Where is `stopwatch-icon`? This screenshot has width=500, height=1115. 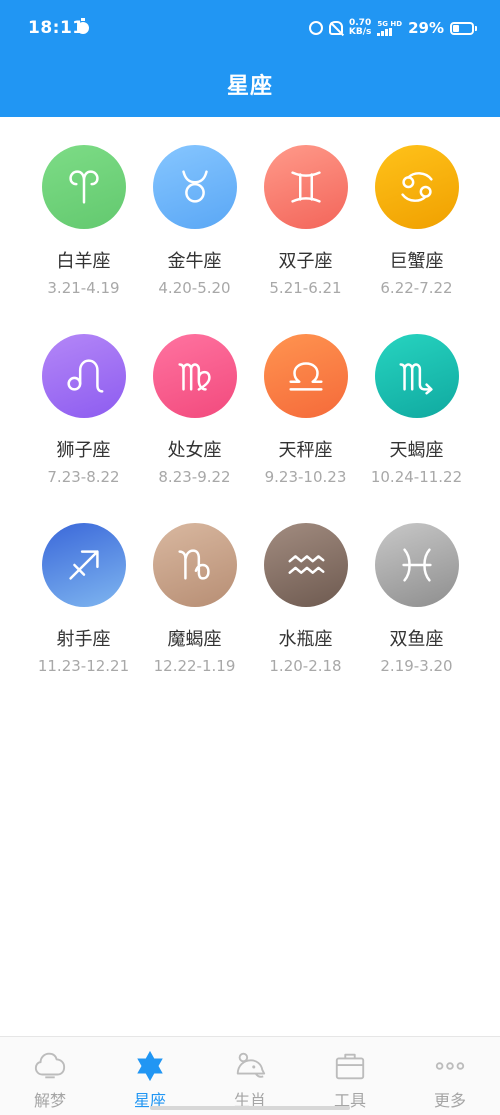 stopwatch-icon is located at coordinates (83, 26).